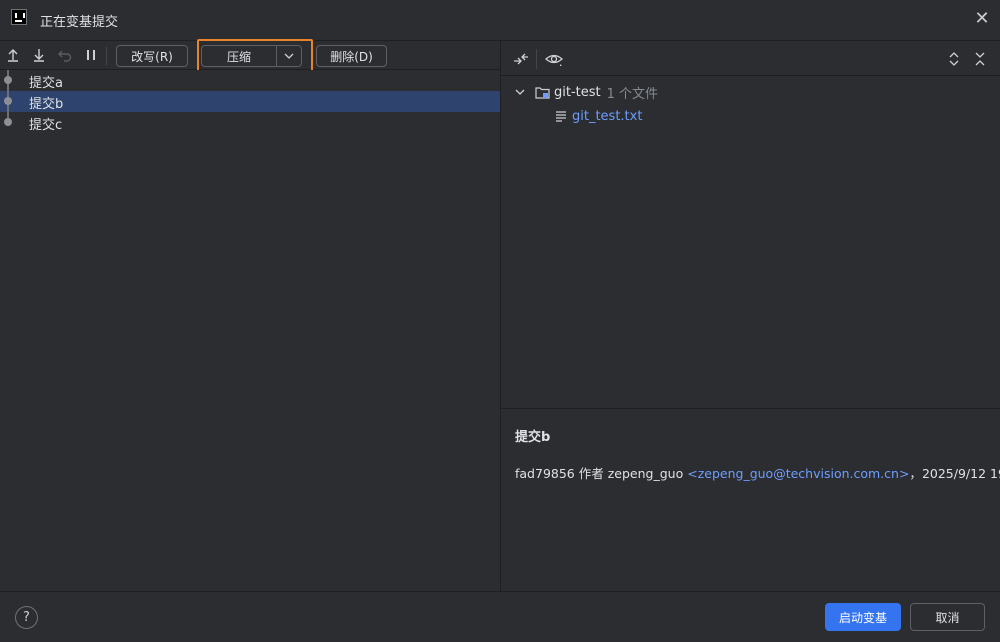 Image resolution: width=1000 pixels, height=642 pixels. What do you see at coordinates (152, 56) in the screenshot?
I see `reword-button: 改写(R)` at bounding box center [152, 56].